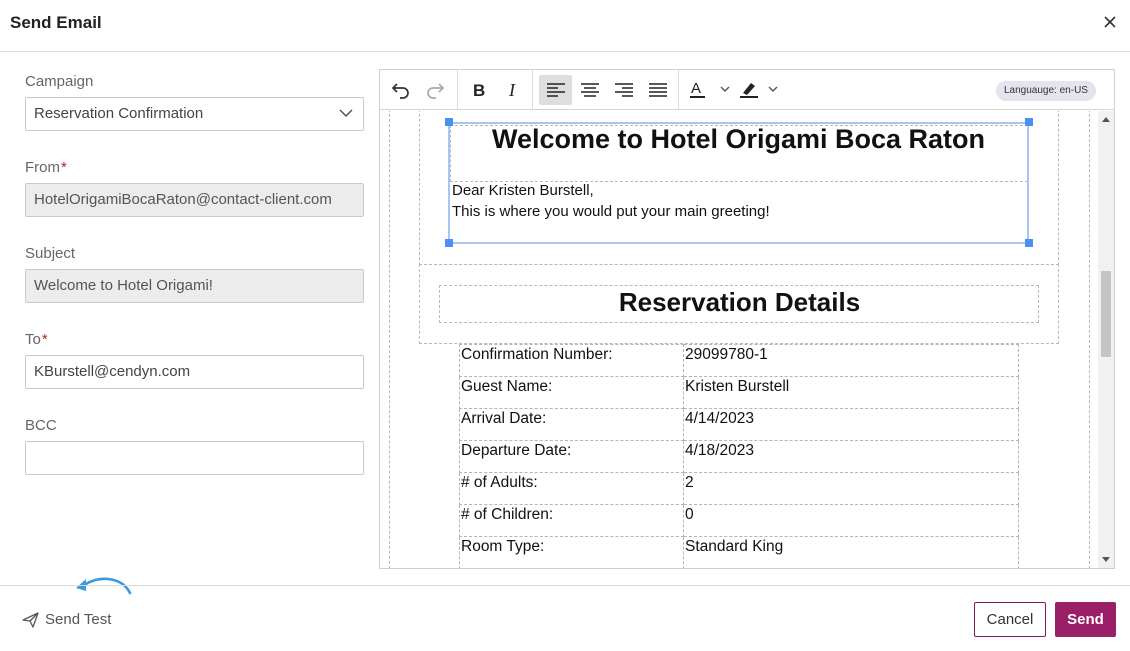 Image resolution: width=1130 pixels, height=651 pixels. Describe the element at coordinates (112, 371) in the screenshot. I see `to-field-value: KBurstell@cendyn.com` at that location.